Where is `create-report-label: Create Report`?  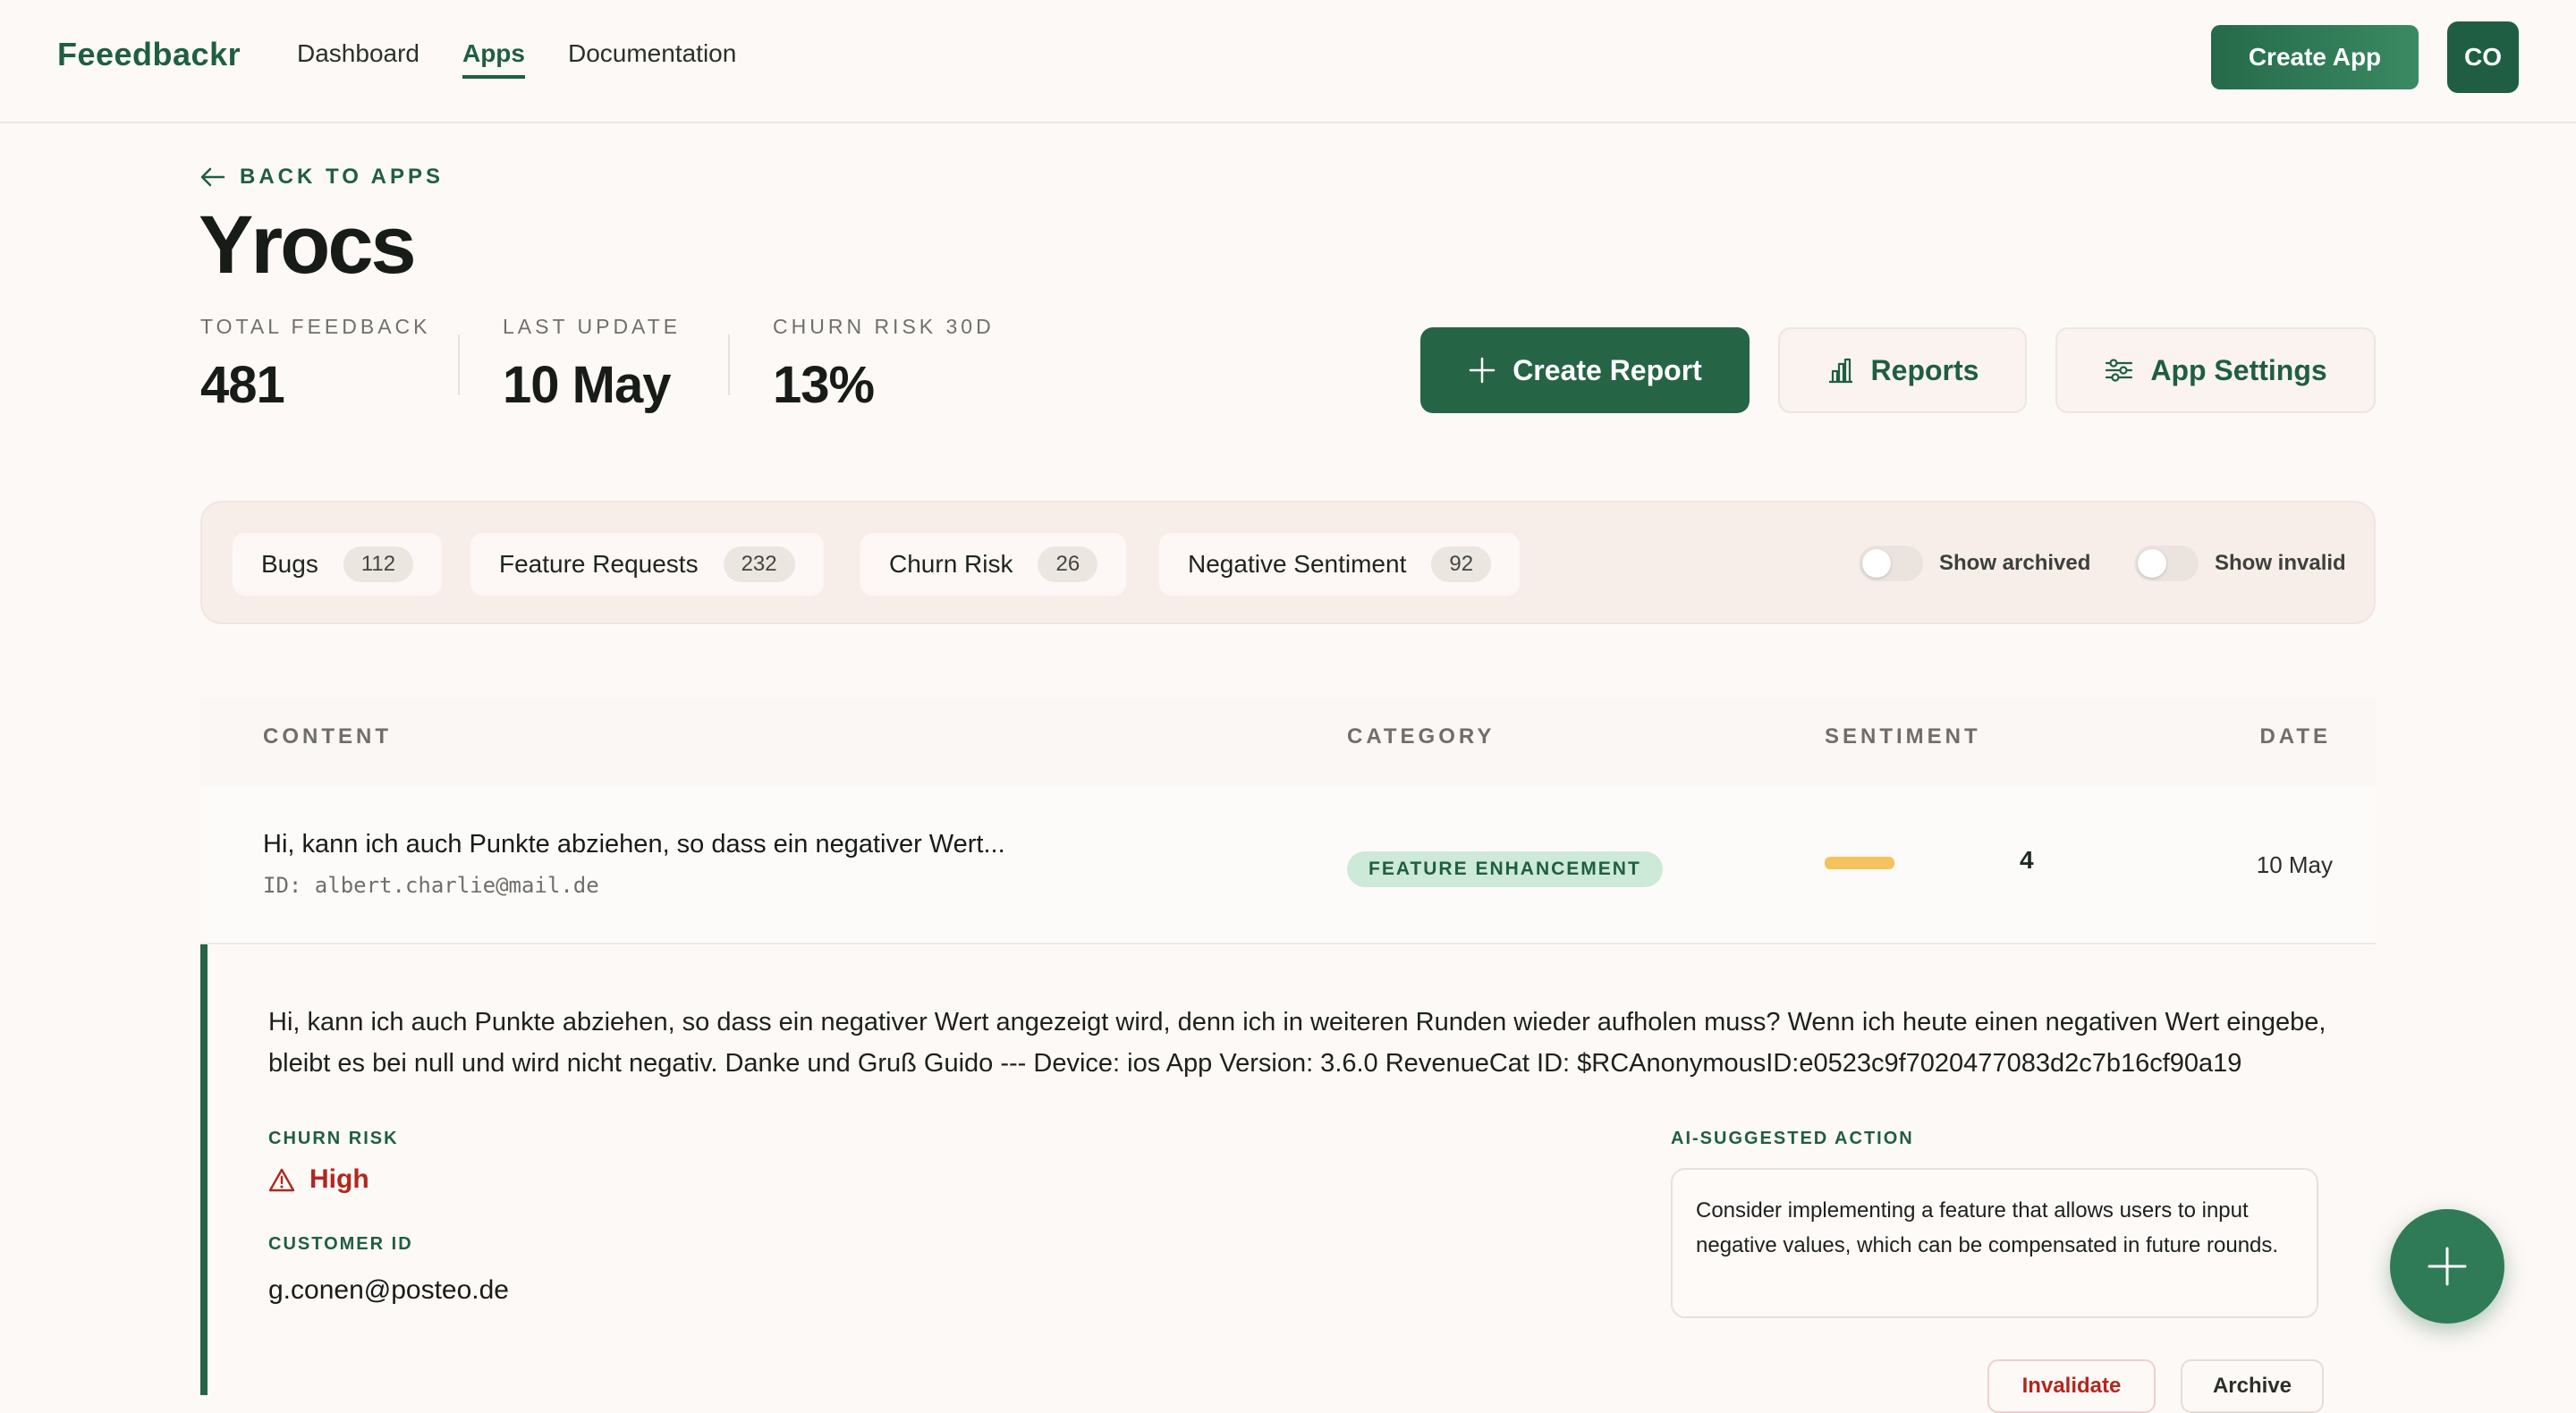
create-report-label: Create Report is located at coordinates (1607, 369).